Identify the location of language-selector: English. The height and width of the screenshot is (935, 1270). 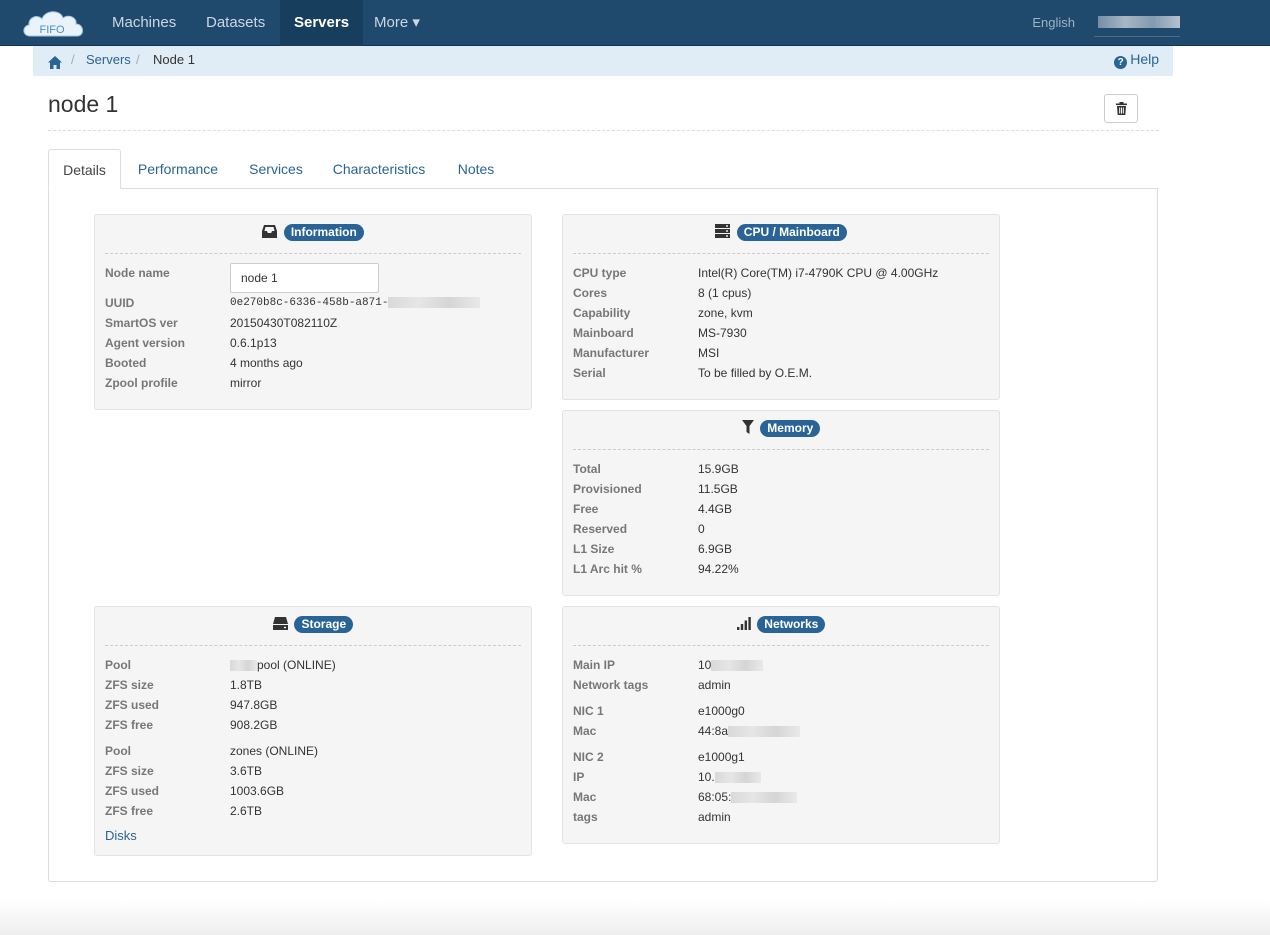
(1053, 23).